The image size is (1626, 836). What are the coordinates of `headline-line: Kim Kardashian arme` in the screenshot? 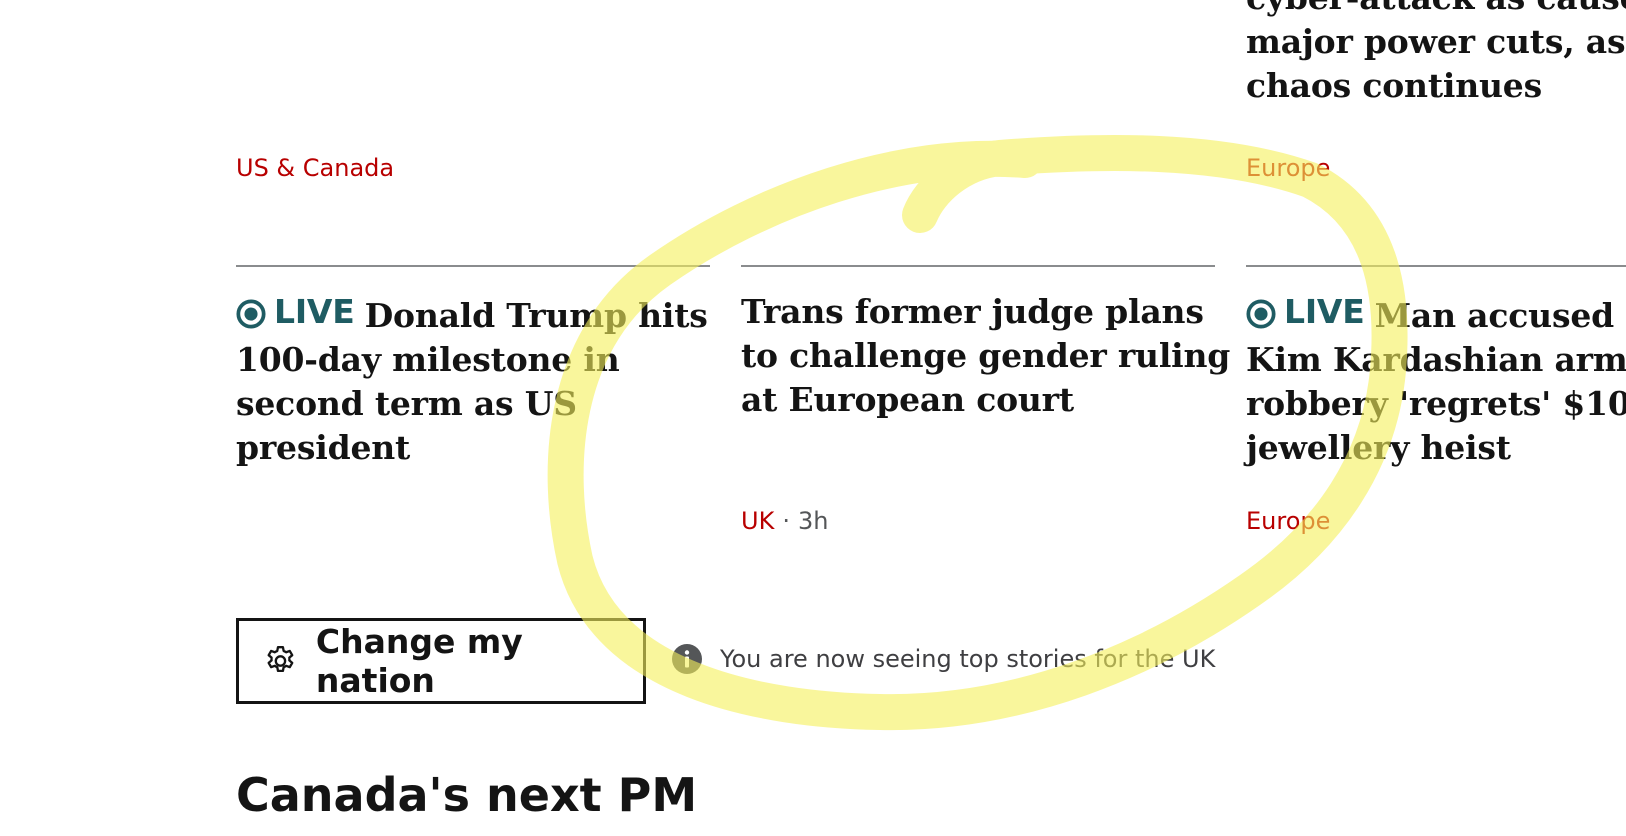 It's located at (1436, 359).